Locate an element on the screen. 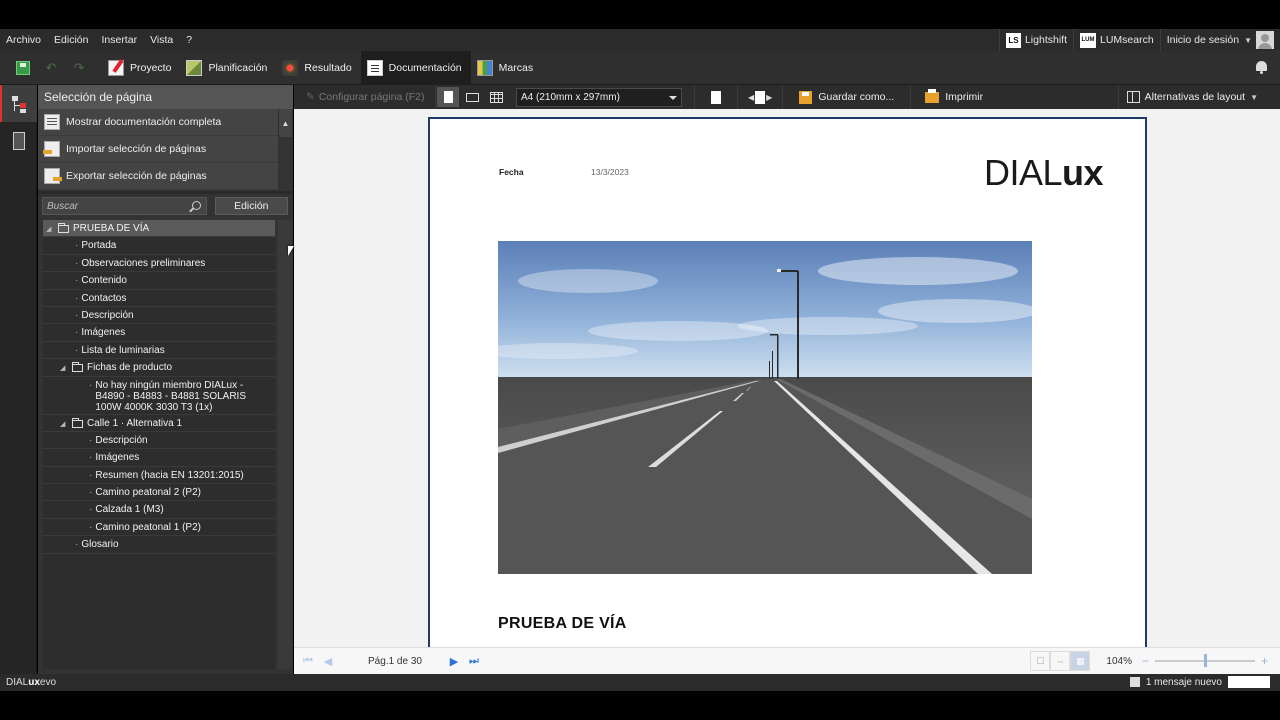  page-nav-button: ◀ ▶ is located at coordinates (761, 97).